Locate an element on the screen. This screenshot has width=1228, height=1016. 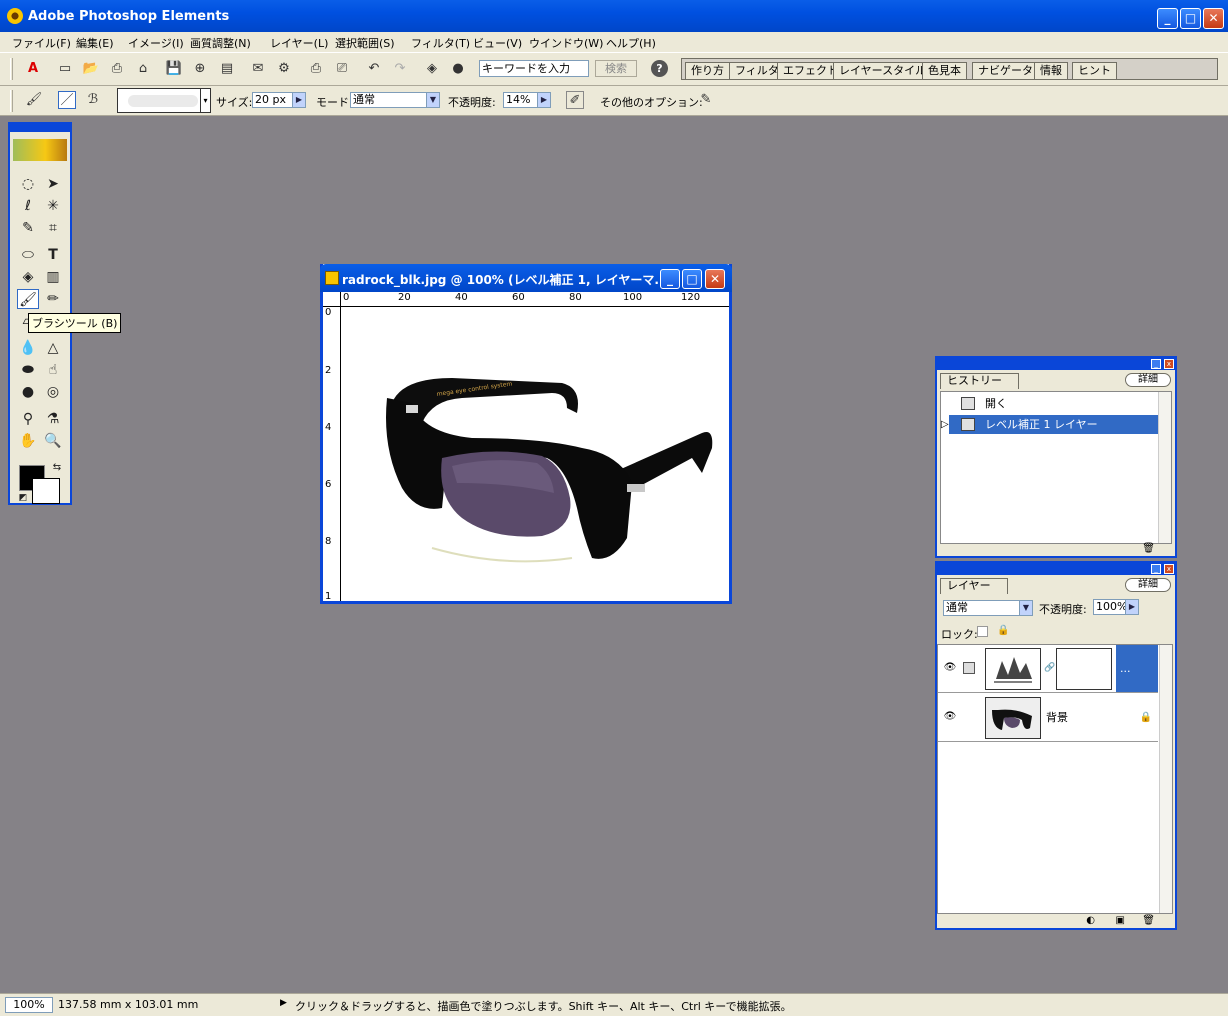
impressionist-brush-icon: ℬ is located at coordinates (93, 100).